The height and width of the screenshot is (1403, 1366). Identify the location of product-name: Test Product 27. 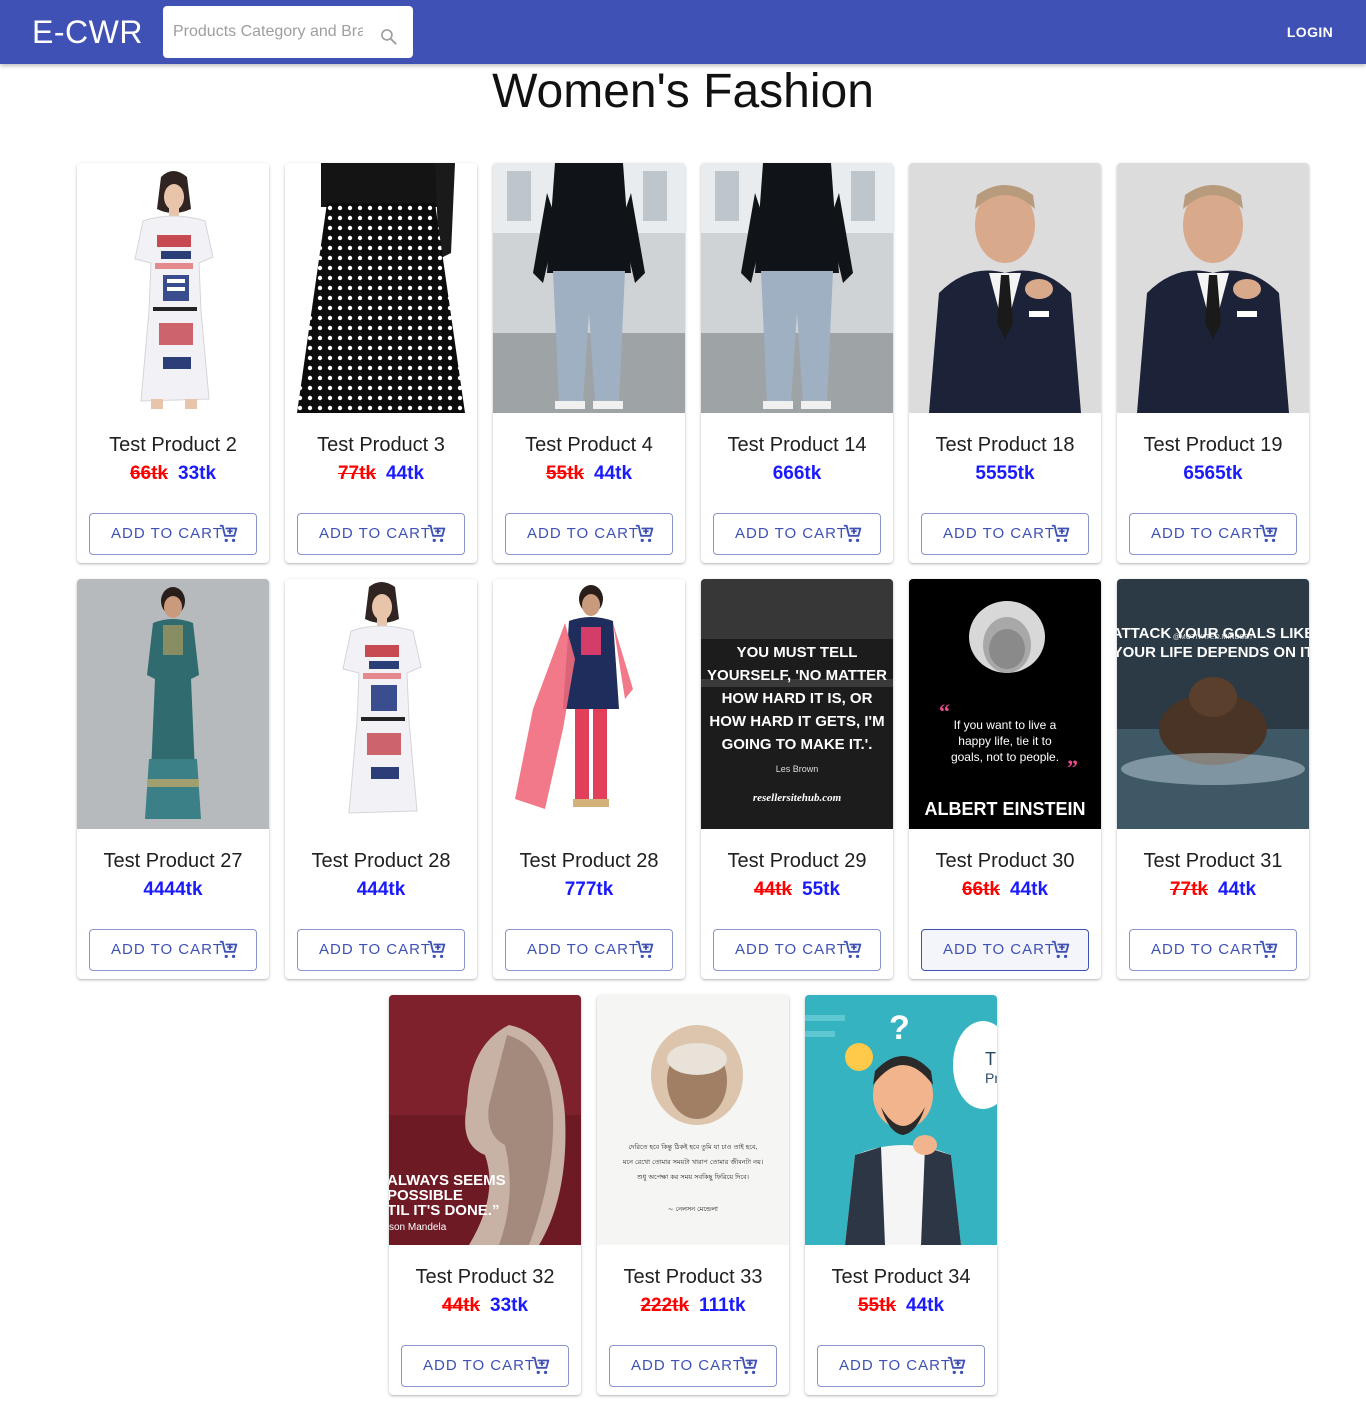
(173, 861).